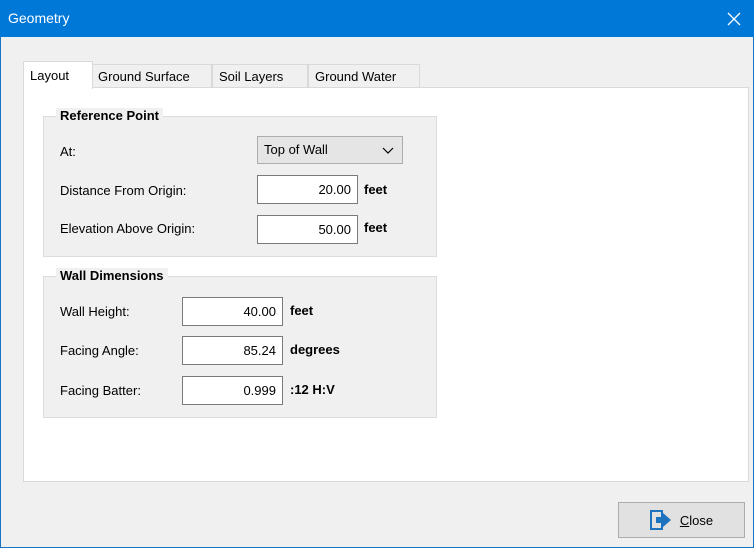 The width and height of the screenshot is (754, 548). What do you see at coordinates (128, 228) in the screenshot?
I see `elevation-label: Elevation Above Origin:` at bounding box center [128, 228].